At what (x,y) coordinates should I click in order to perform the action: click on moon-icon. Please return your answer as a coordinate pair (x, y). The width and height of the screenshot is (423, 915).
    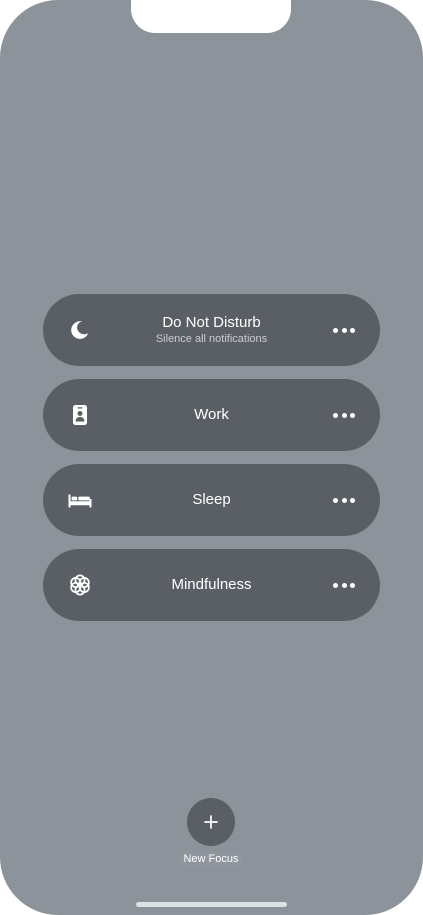
    Looking at the image, I should click on (80, 330).